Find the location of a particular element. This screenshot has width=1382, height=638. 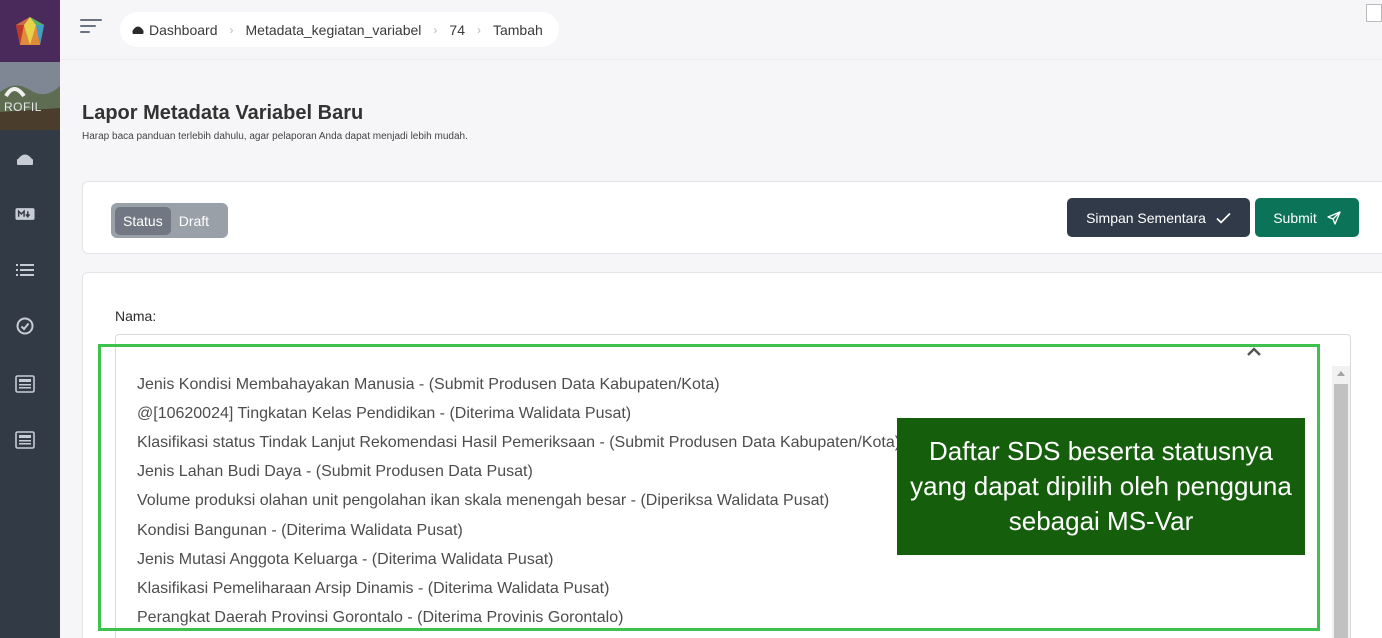

check-circle-icon is located at coordinates (25, 326).